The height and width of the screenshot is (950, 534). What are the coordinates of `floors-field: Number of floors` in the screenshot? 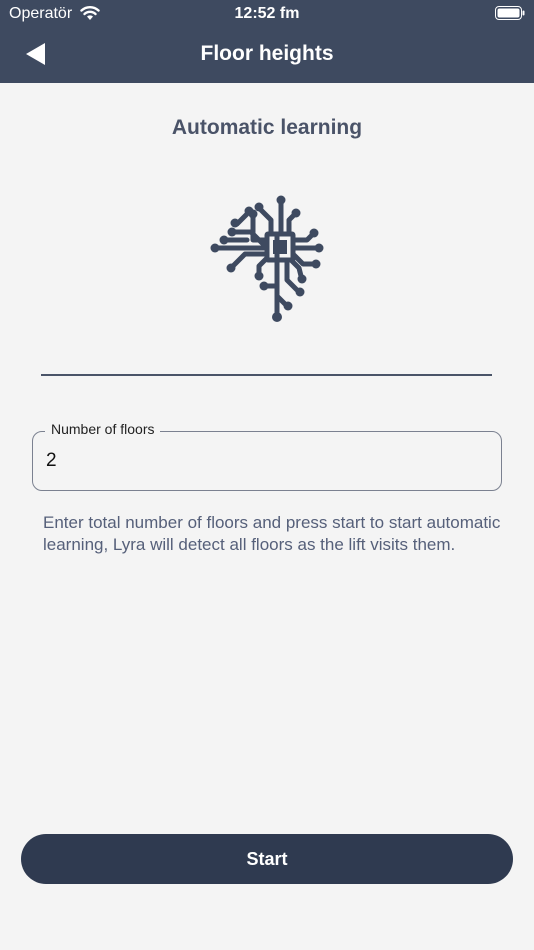 It's located at (267, 456).